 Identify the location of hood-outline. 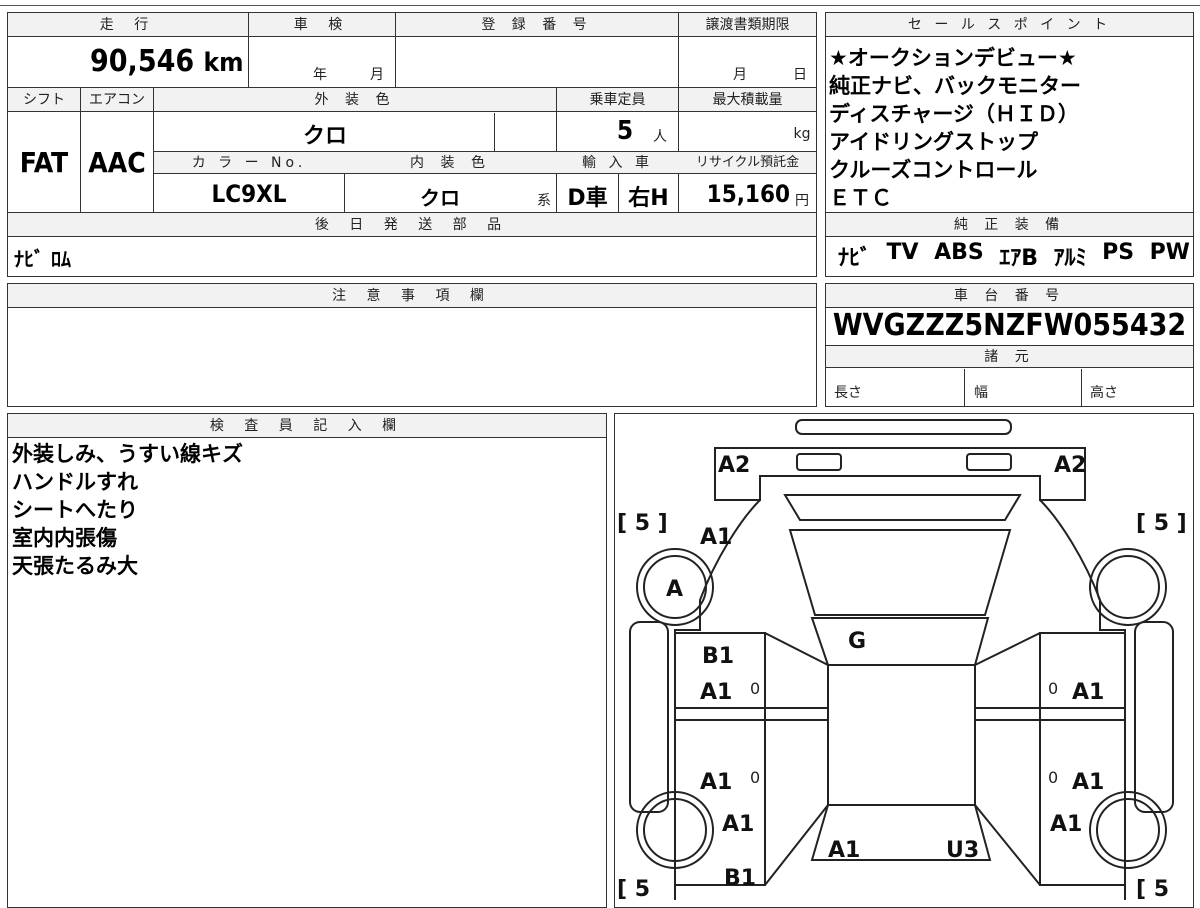
(902, 507).